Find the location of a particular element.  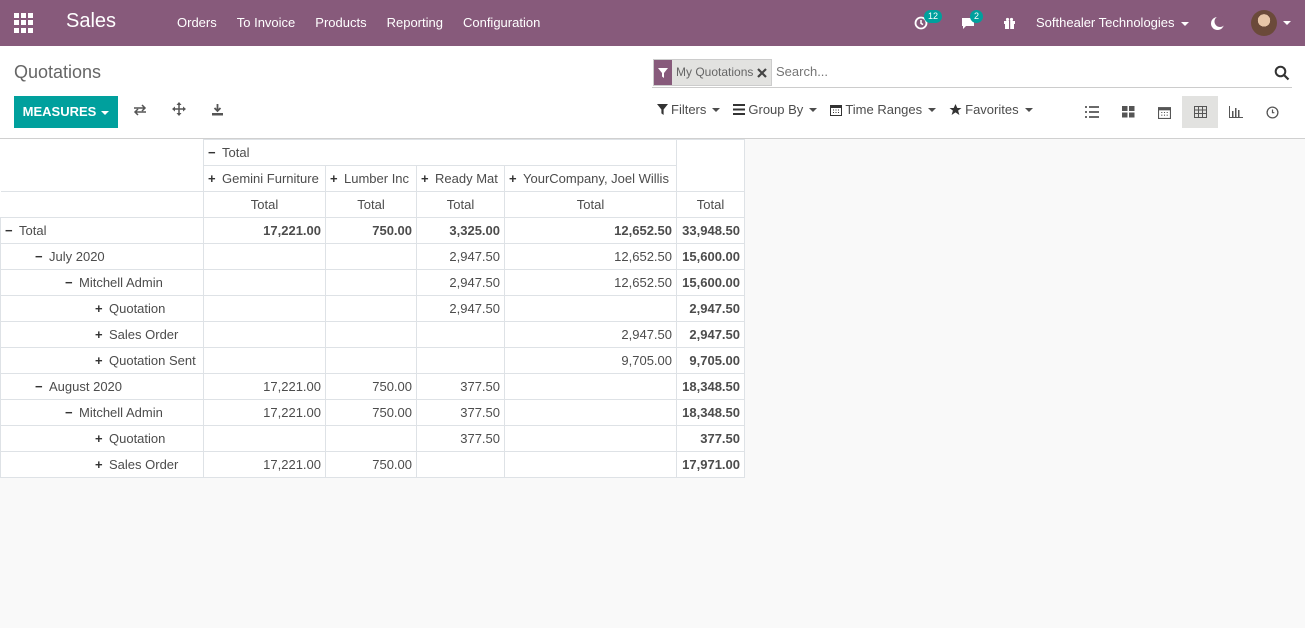

row-header: − Total is located at coordinates (102, 230).